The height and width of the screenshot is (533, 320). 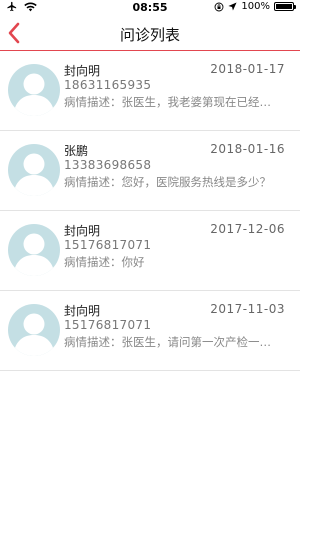 I want to click on location-arrow-icon, so click(x=232, y=6).